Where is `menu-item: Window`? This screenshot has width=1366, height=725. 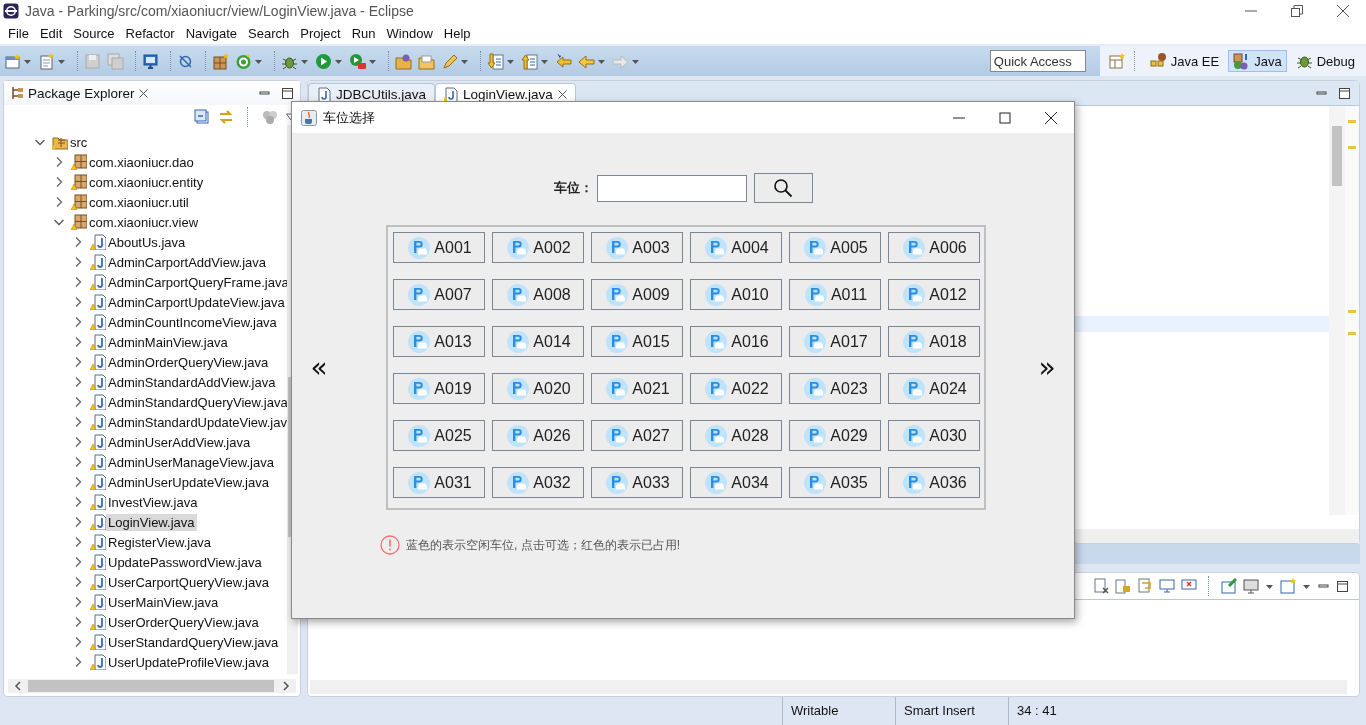
menu-item: Window is located at coordinates (411, 33).